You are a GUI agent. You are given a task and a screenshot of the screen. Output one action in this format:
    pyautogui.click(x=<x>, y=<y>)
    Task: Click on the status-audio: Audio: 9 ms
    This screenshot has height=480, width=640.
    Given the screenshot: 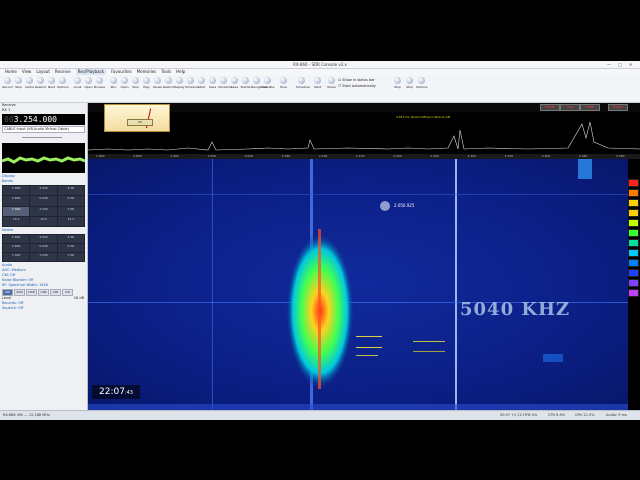 What is the action you would take?
    pyautogui.click(x=616, y=415)
    